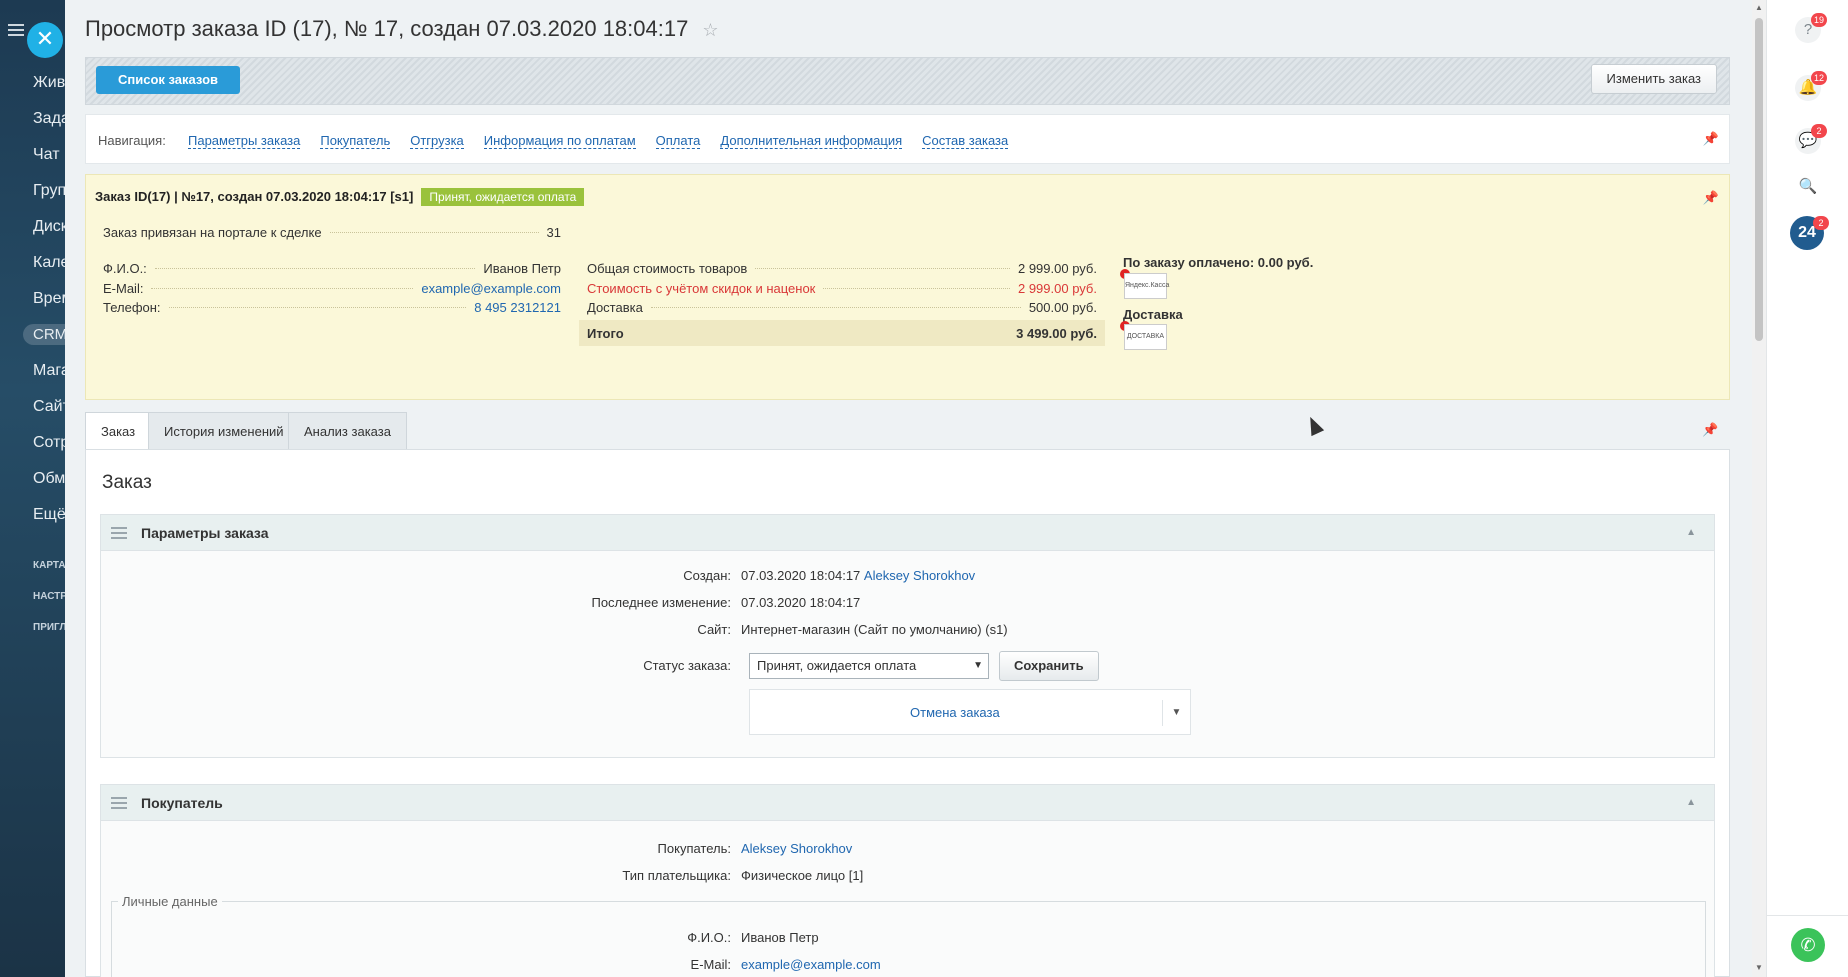 The height and width of the screenshot is (977, 1848). Describe the element at coordinates (661, 602) in the screenshot. I see `modified-label: Последнее изменение:` at that location.